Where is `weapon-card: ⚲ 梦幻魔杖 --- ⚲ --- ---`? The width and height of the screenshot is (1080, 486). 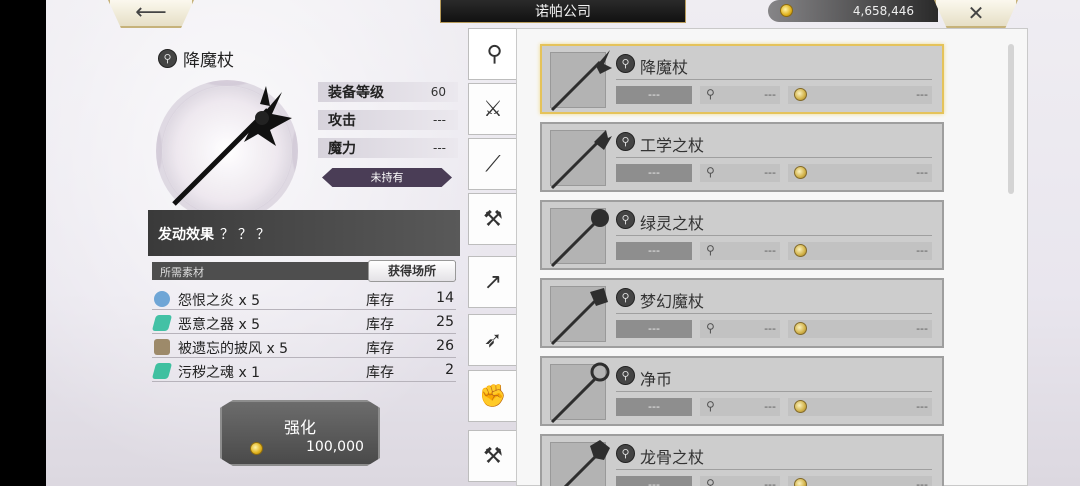 weapon-card: ⚲ 梦幻魔杖 --- ⚲ --- --- is located at coordinates (742, 313).